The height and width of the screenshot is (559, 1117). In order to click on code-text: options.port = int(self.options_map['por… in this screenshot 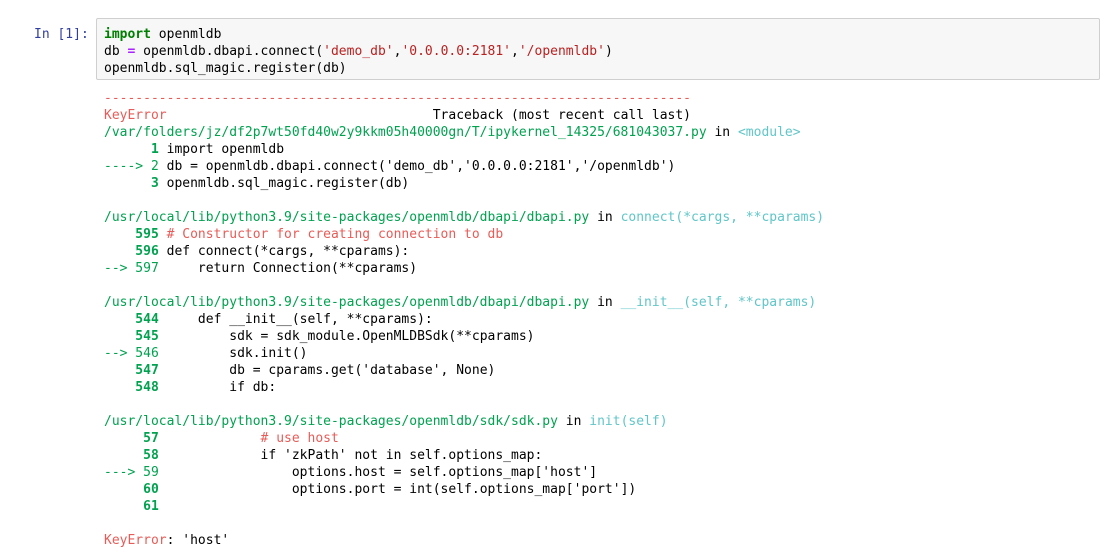, I will do `click(401, 489)`.